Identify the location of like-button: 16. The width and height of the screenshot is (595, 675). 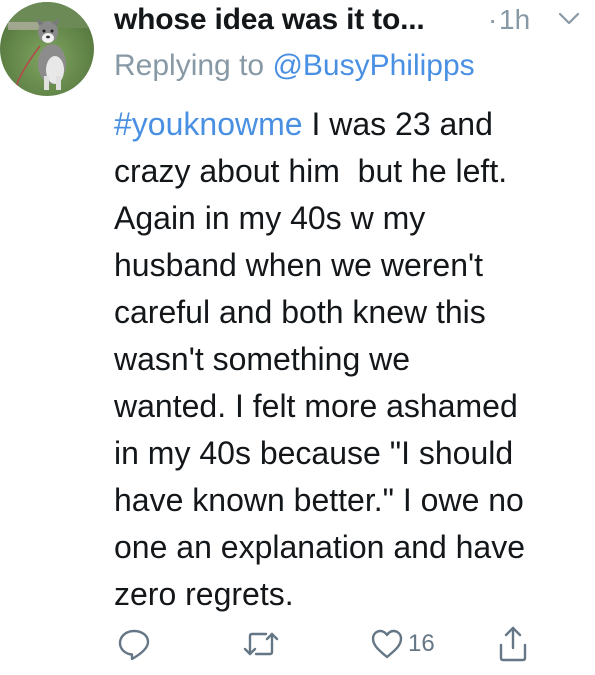
(402, 644).